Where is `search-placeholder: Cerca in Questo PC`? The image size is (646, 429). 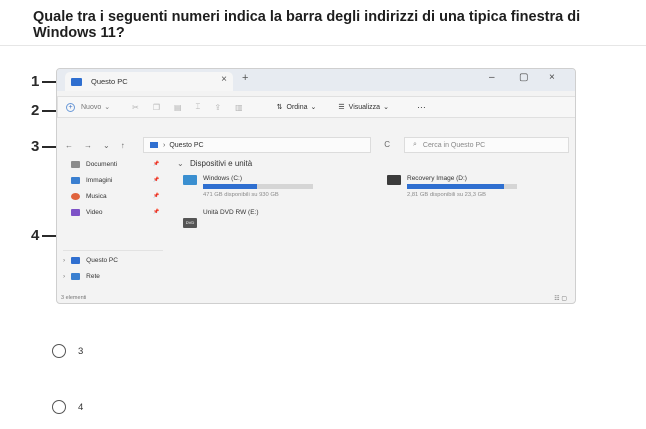
search-placeholder: Cerca in Questo PC is located at coordinates (454, 145).